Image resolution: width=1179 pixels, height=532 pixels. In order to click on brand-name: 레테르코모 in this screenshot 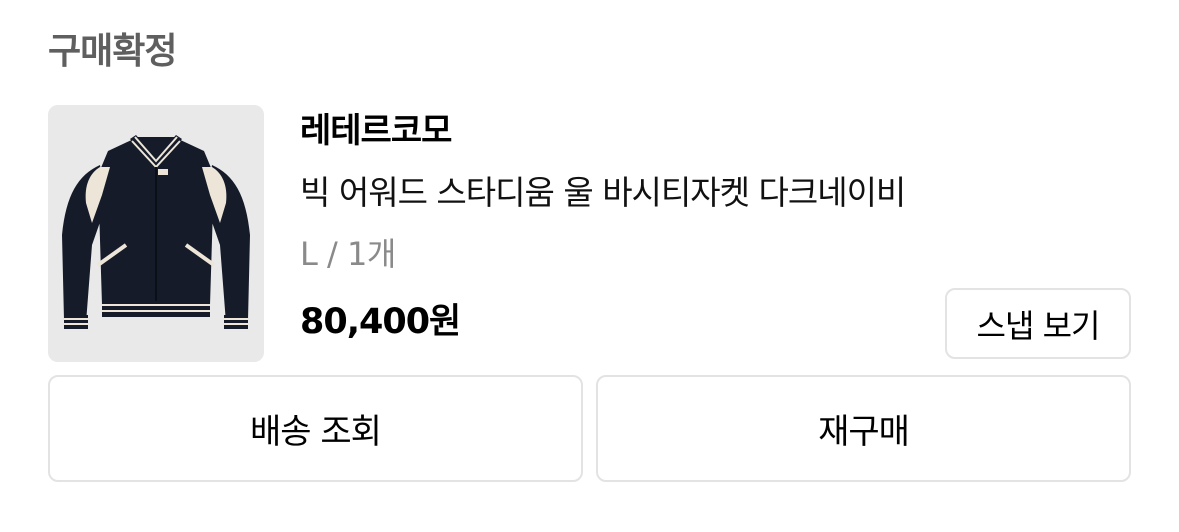, I will do `click(376, 131)`.